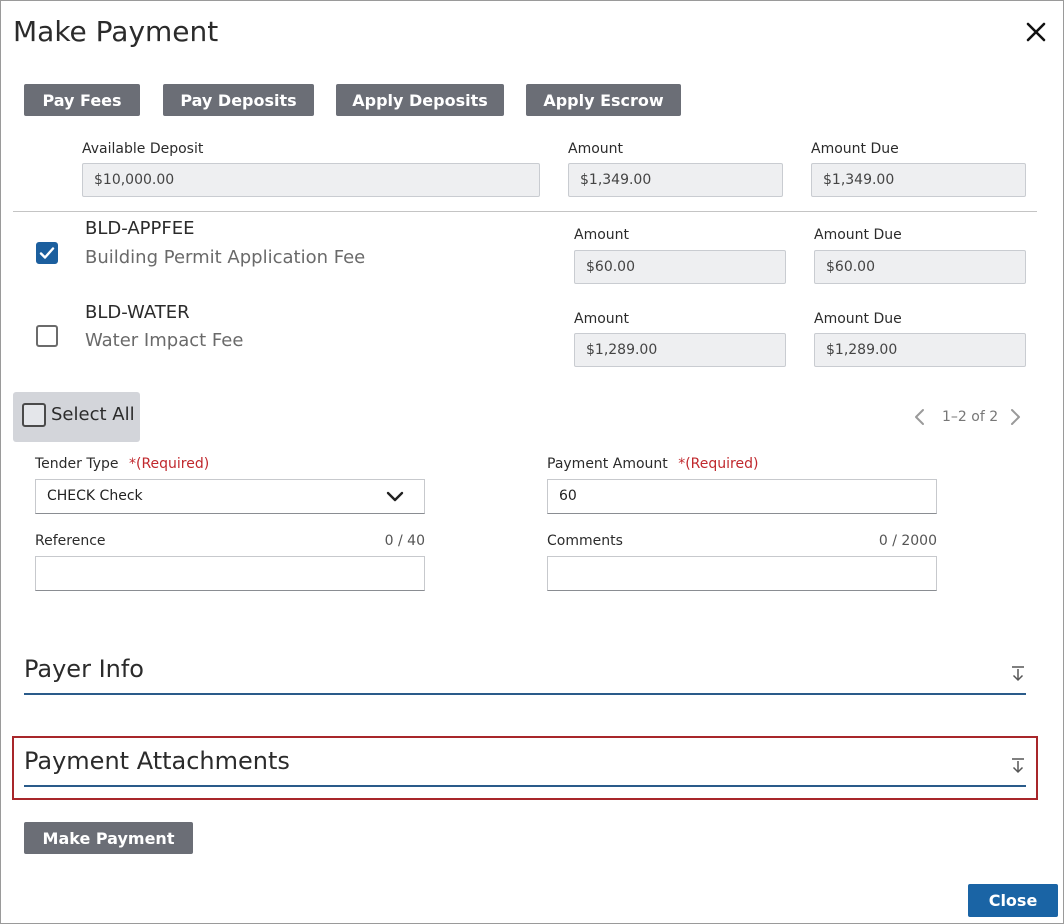 This screenshot has width=1064, height=924. Describe the element at coordinates (93, 414) in the screenshot. I see `select-all-label: Select All` at that location.